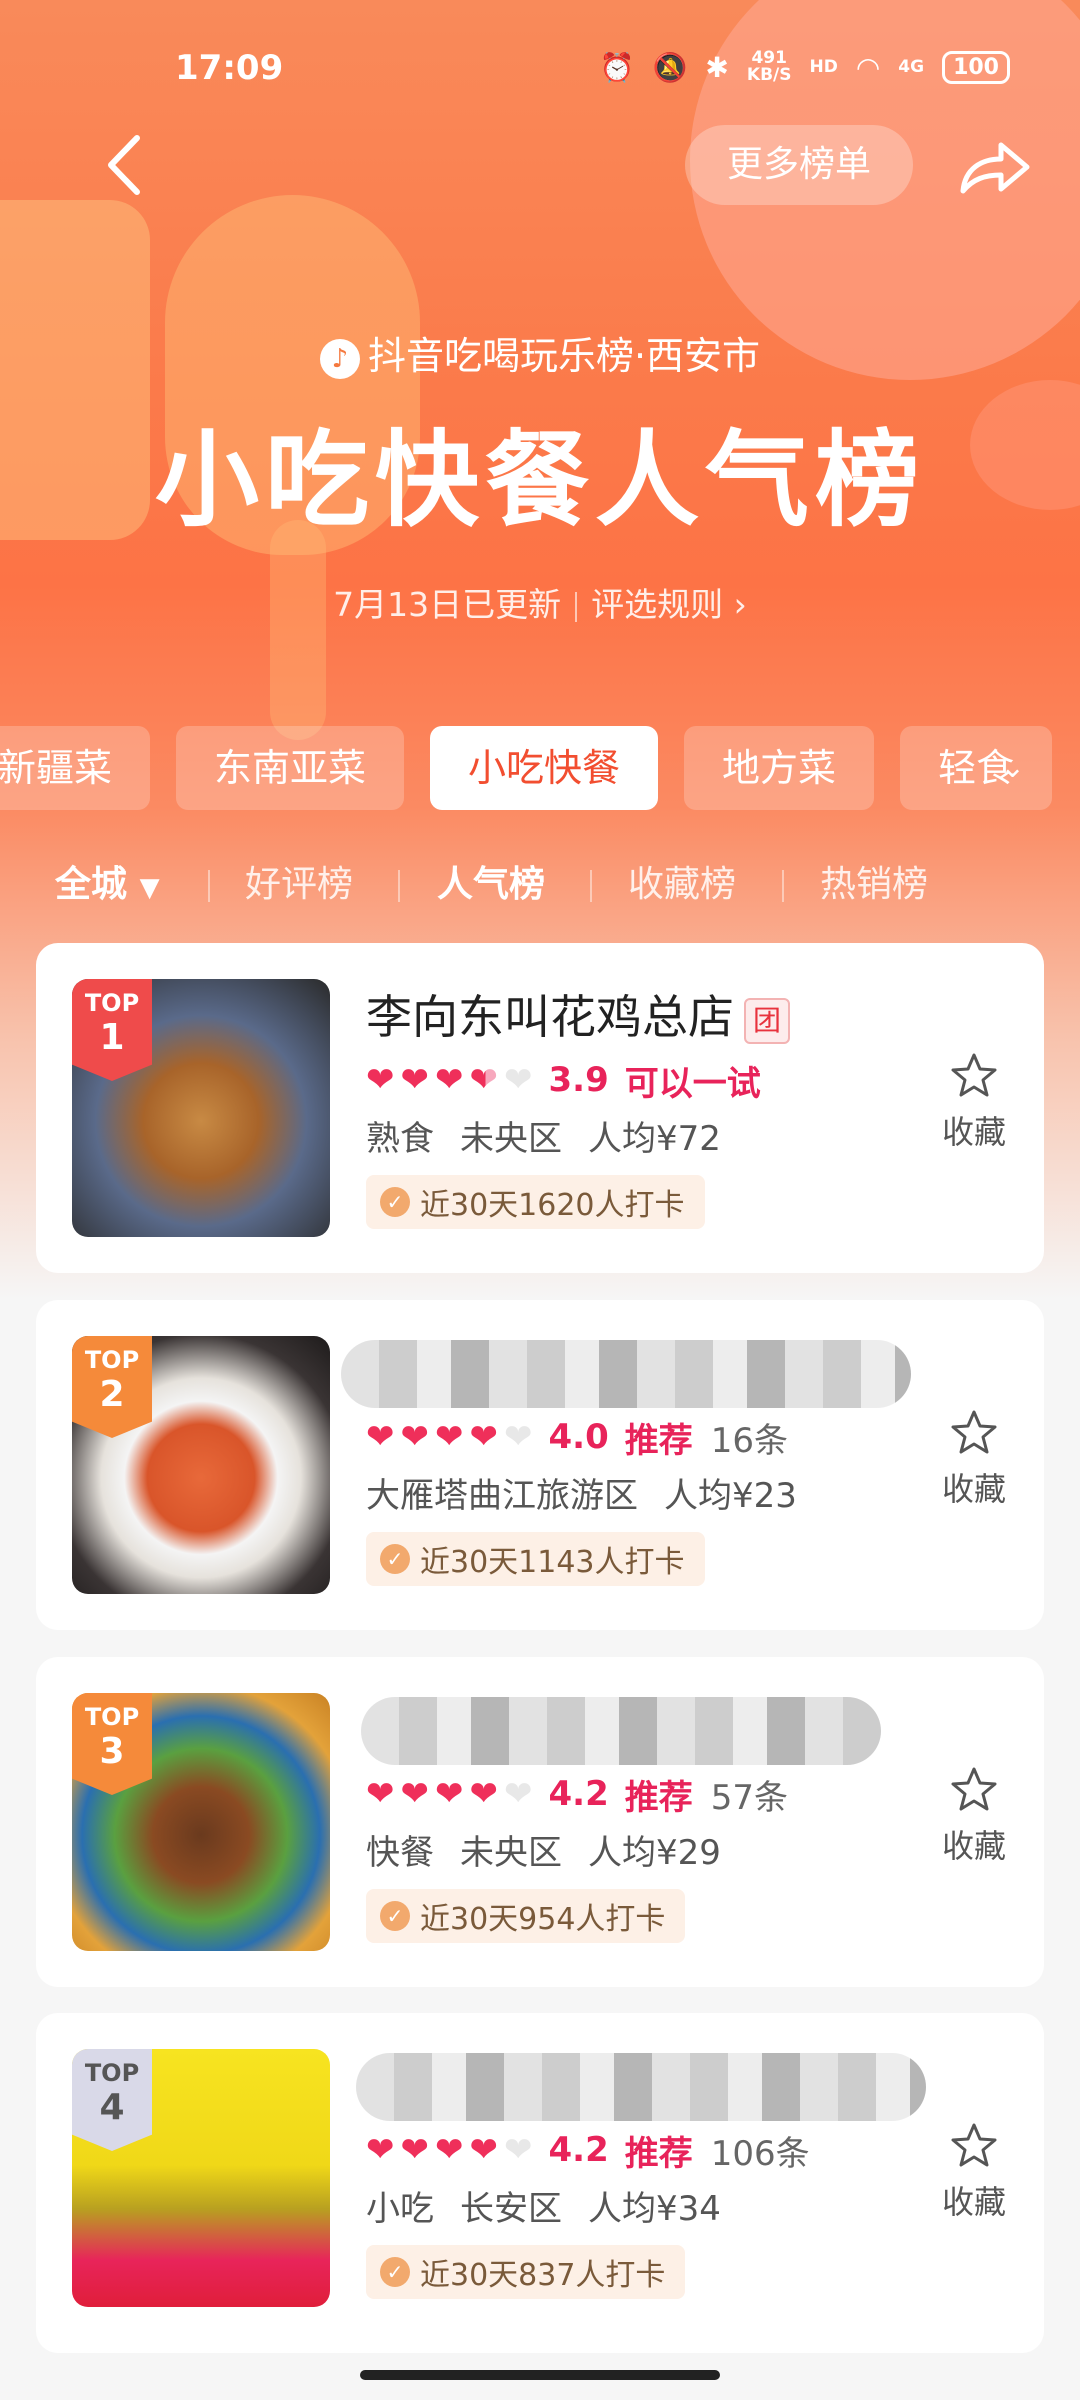 This screenshot has height=2400, width=1080. What do you see at coordinates (717, 67) in the screenshot?
I see `bluetooth-icon: ✱` at bounding box center [717, 67].